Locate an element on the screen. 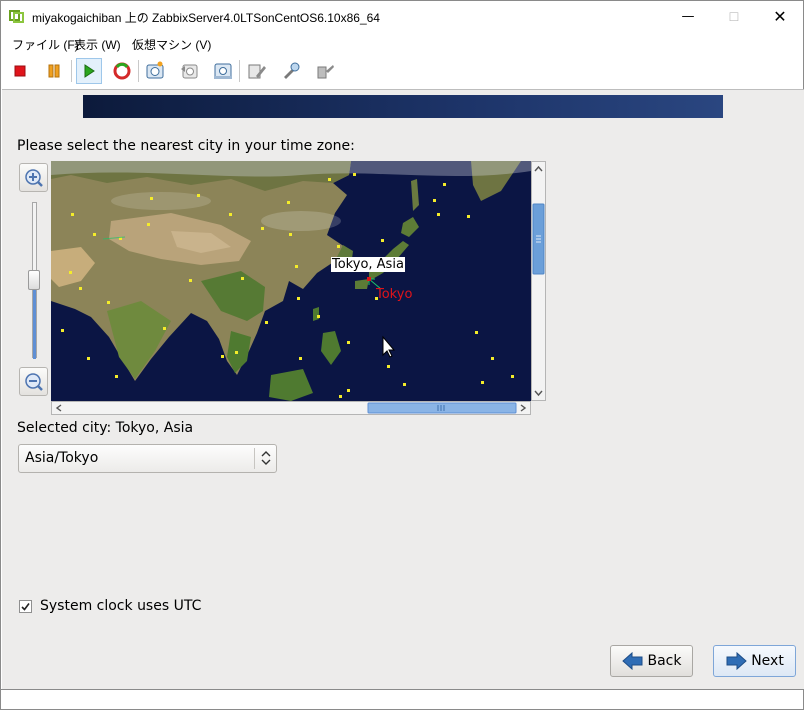 This screenshot has height=710, width=804. scroll-up-arrow-icon is located at coordinates (538, 168).